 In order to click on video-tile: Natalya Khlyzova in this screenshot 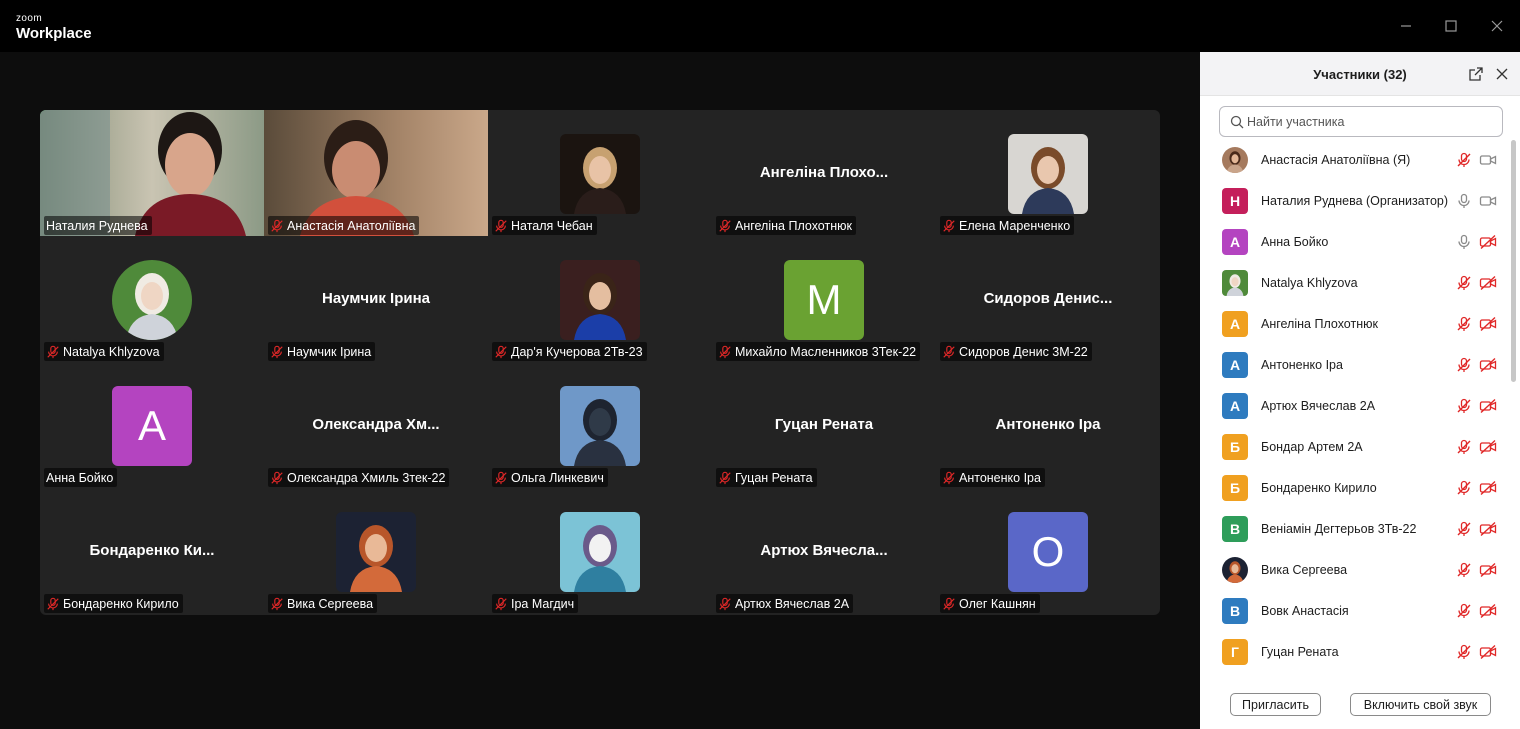, I will do `click(152, 299)`.